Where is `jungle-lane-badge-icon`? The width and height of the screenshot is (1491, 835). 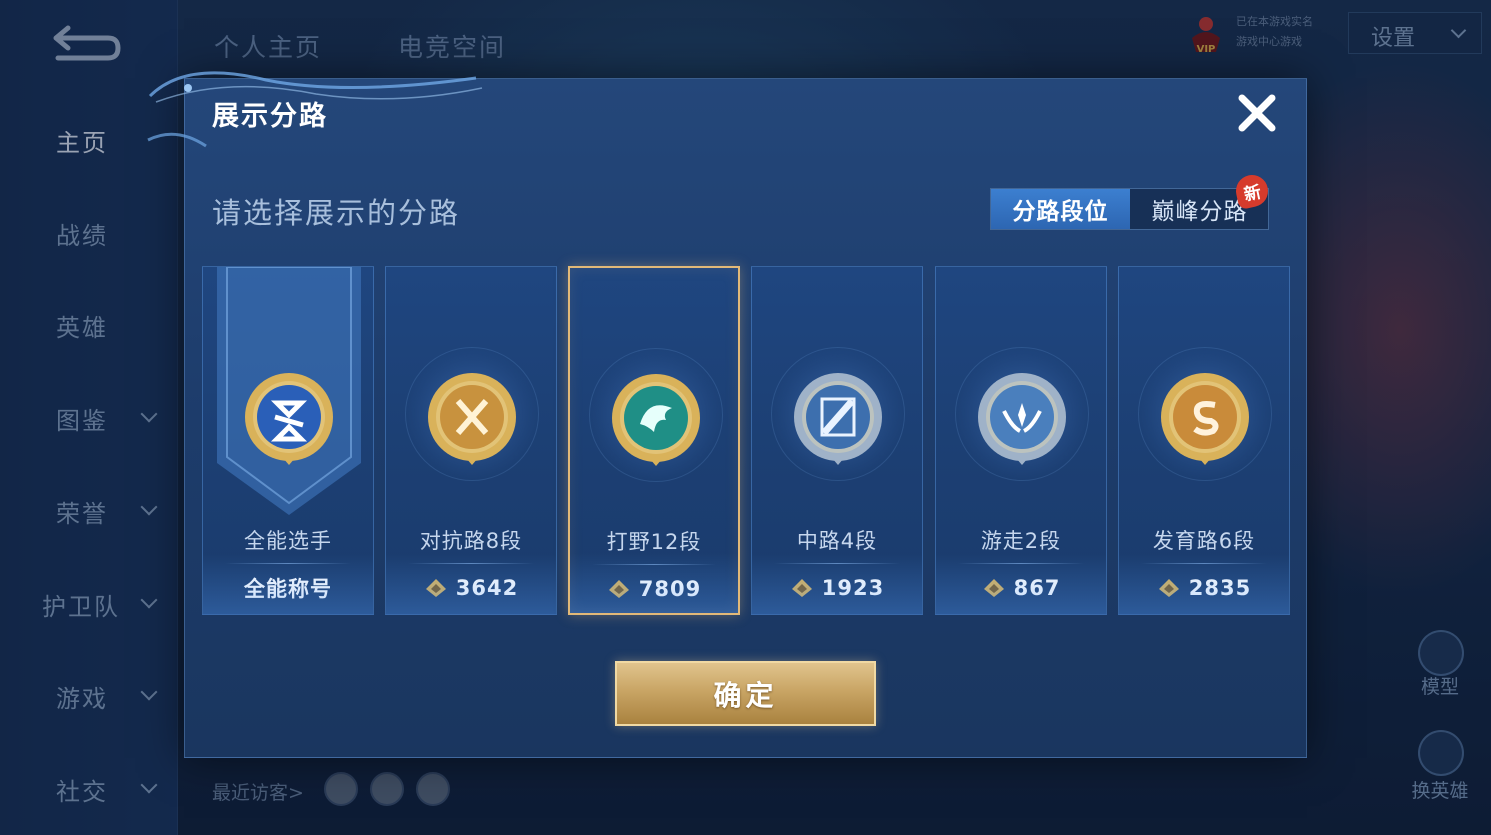 jungle-lane-badge-icon is located at coordinates (656, 420).